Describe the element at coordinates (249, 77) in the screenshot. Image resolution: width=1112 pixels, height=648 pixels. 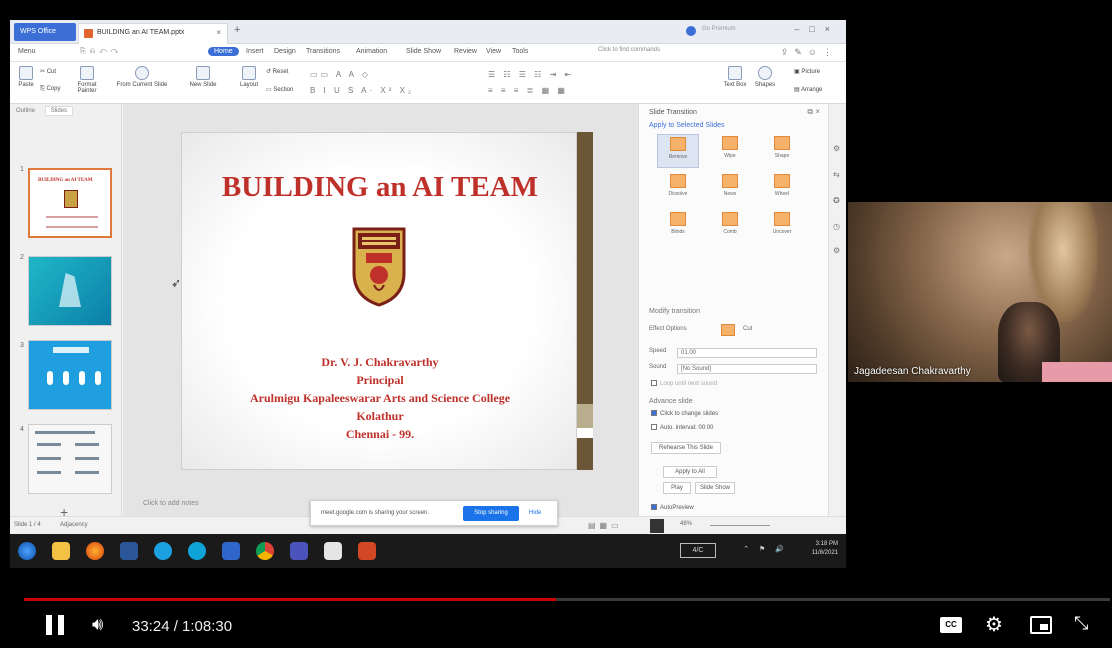
I see `layout-button: Layout` at that location.